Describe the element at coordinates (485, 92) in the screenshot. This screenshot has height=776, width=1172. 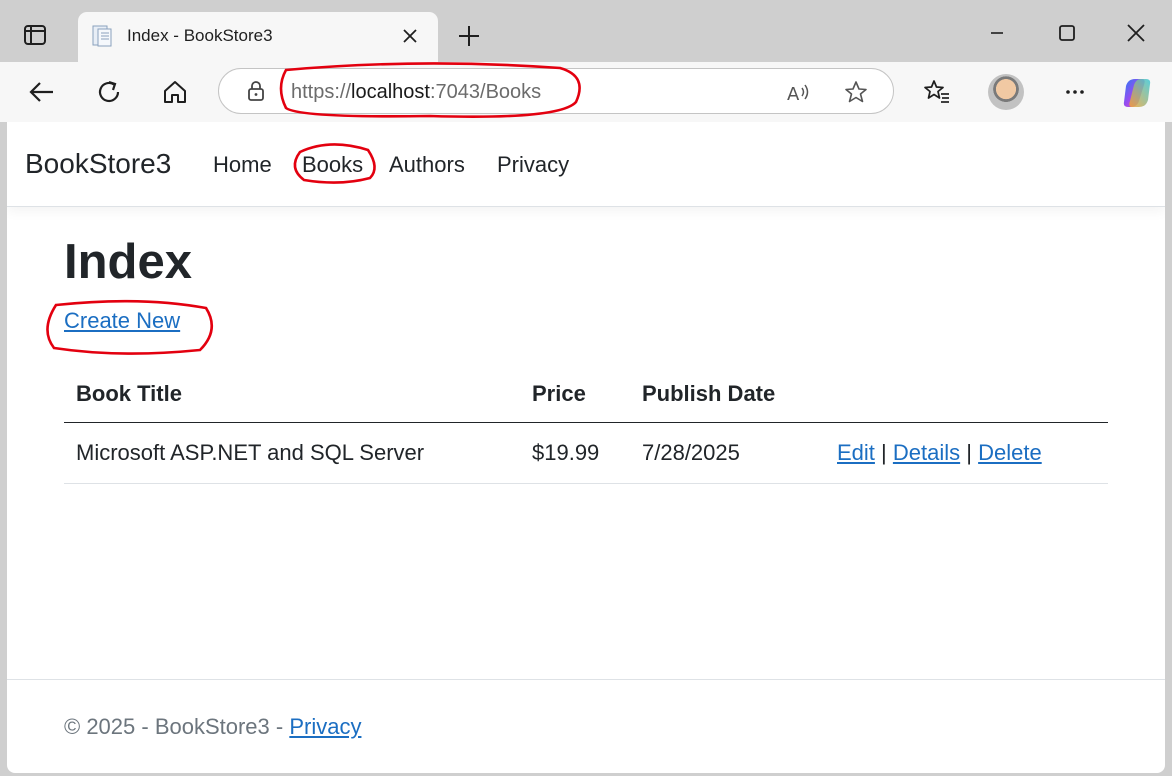
I see `url-path: :7043/Books` at that location.